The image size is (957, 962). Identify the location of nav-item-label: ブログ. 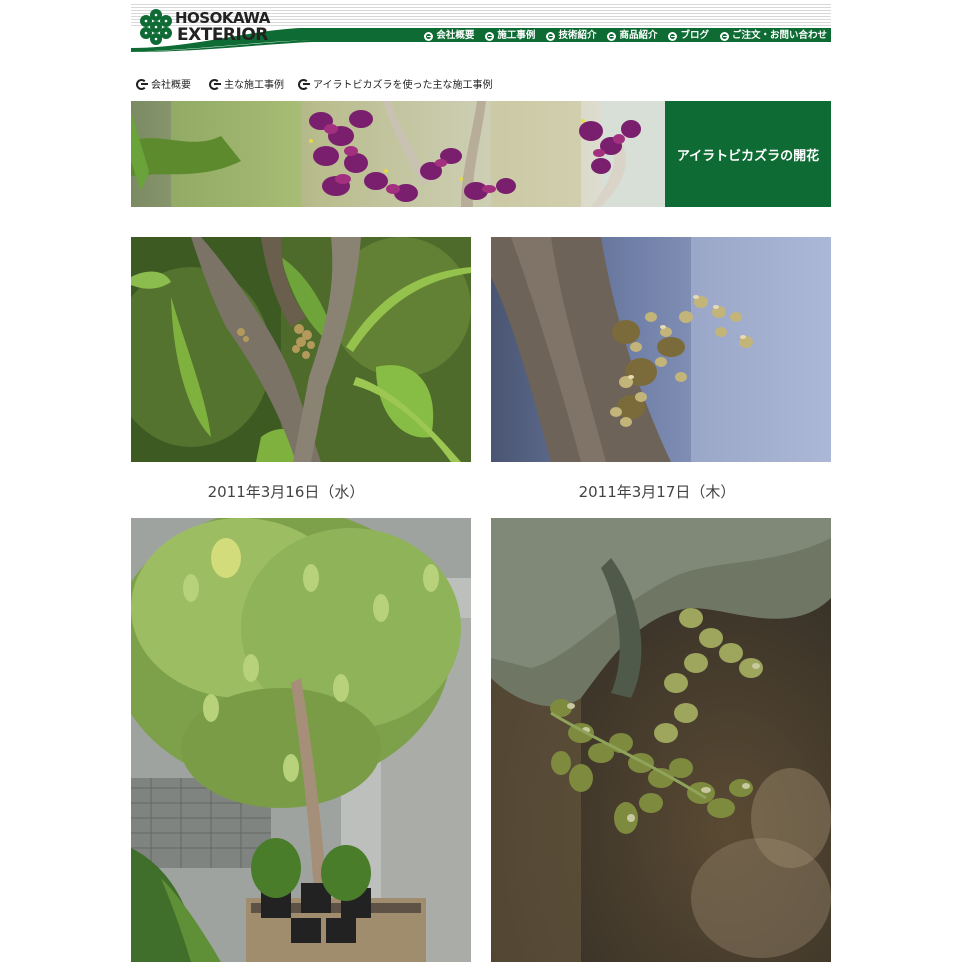
(694, 35).